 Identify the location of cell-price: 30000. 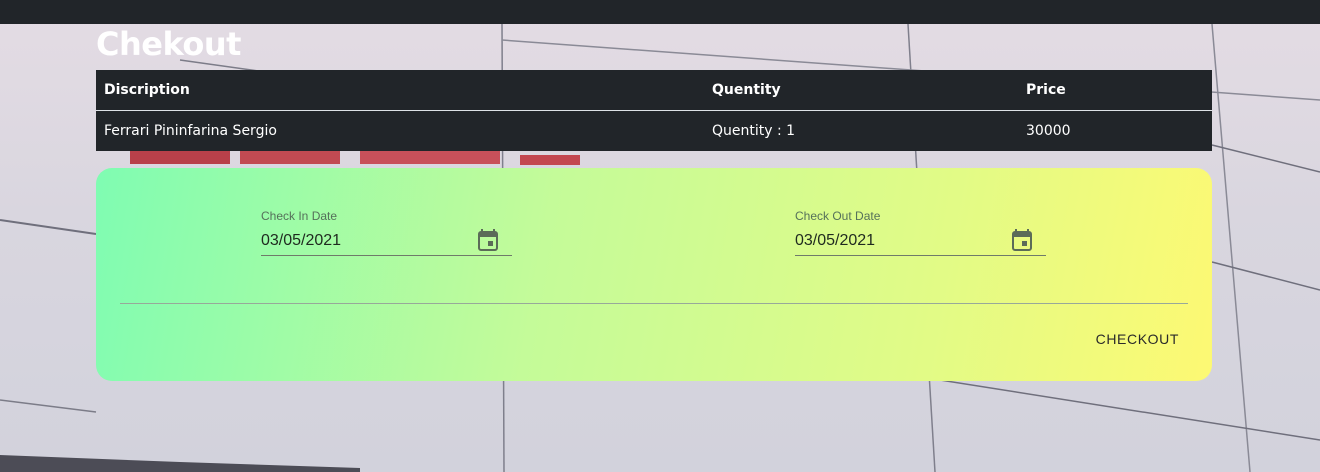
(1048, 131).